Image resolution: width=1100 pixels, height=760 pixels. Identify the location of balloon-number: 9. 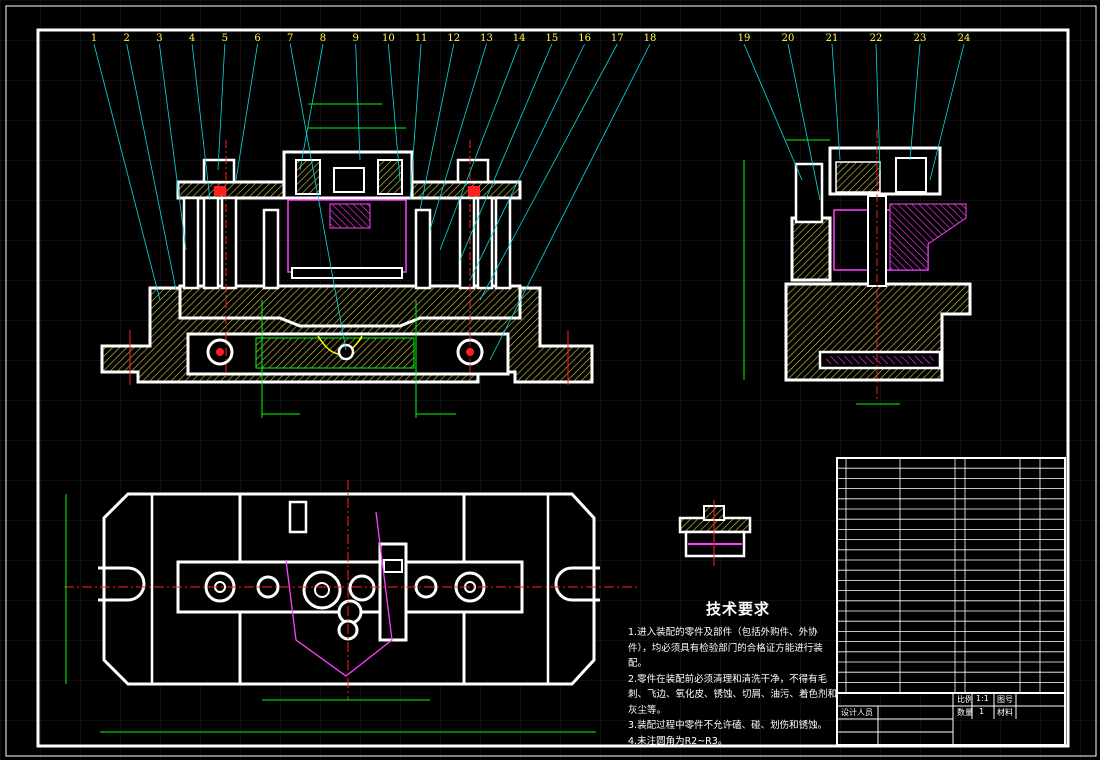
(355, 38).